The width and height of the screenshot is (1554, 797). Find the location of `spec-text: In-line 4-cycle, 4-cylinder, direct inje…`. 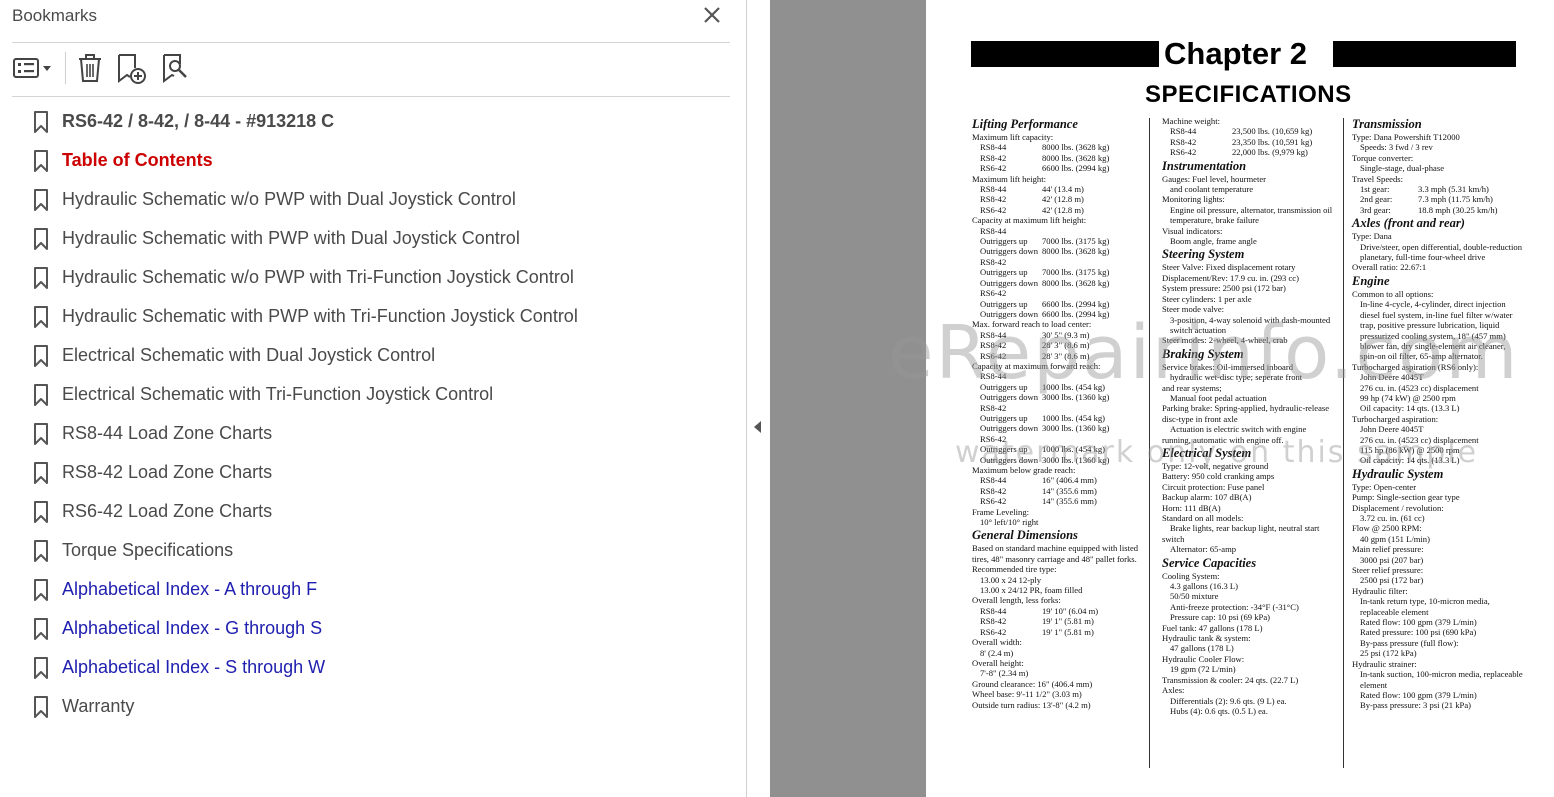

spec-text: In-line 4-cycle, 4-cylinder, direct inje… is located at coordinates (1436, 330).